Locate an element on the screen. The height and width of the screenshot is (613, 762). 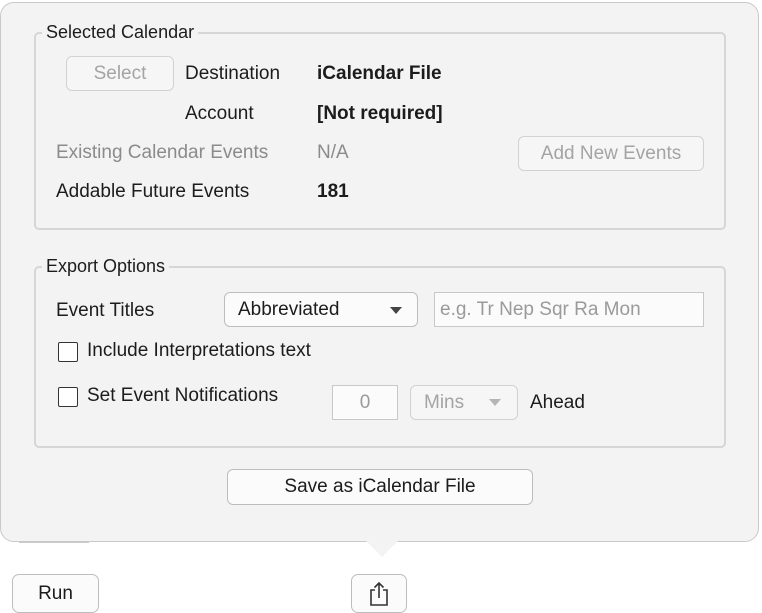
example-title-placeholder: e.g. Tr Nep Sqr Ra Mon is located at coordinates (540, 309).